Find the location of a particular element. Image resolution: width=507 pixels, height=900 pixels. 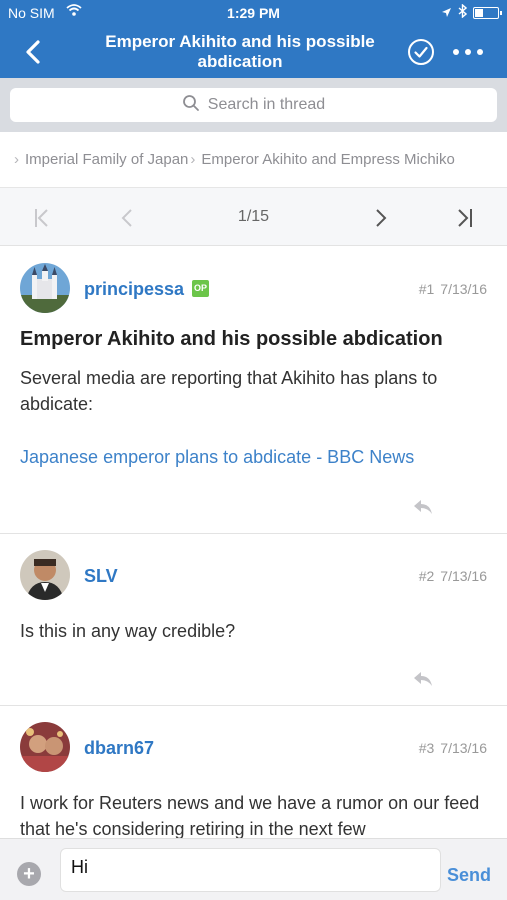

post-meta: #1 7/13/16 is located at coordinates (453, 289).